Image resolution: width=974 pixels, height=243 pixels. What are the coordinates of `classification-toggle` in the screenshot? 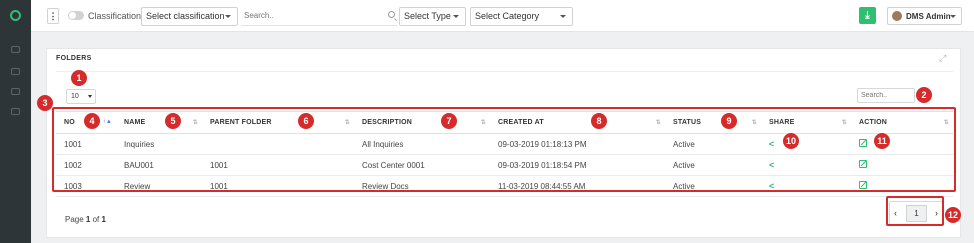 It's located at (76, 15).